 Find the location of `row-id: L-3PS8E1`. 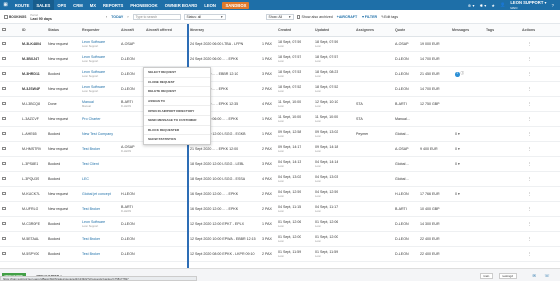

row-id: L-3PS8E1 is located at coordinates (30, 164).